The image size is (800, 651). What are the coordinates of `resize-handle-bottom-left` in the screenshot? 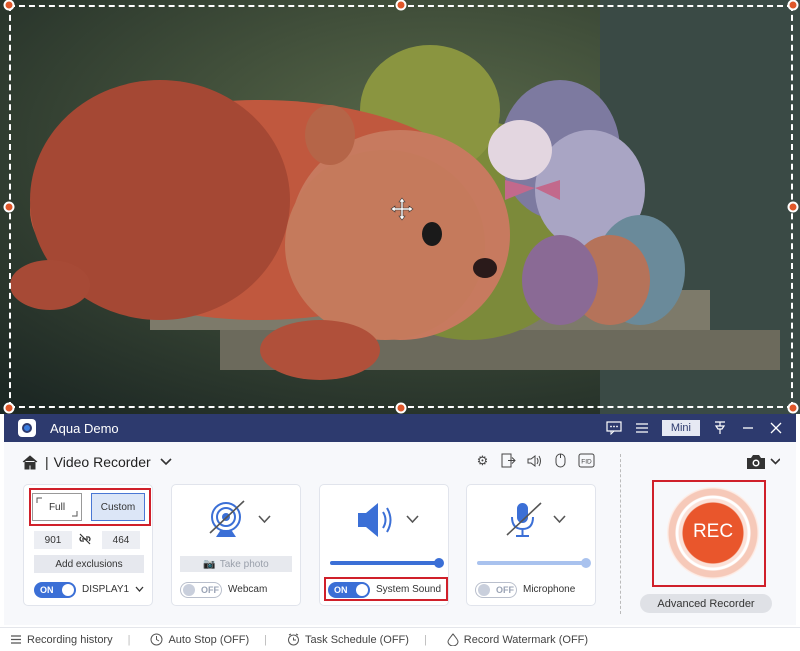 It's located at (9, 408).